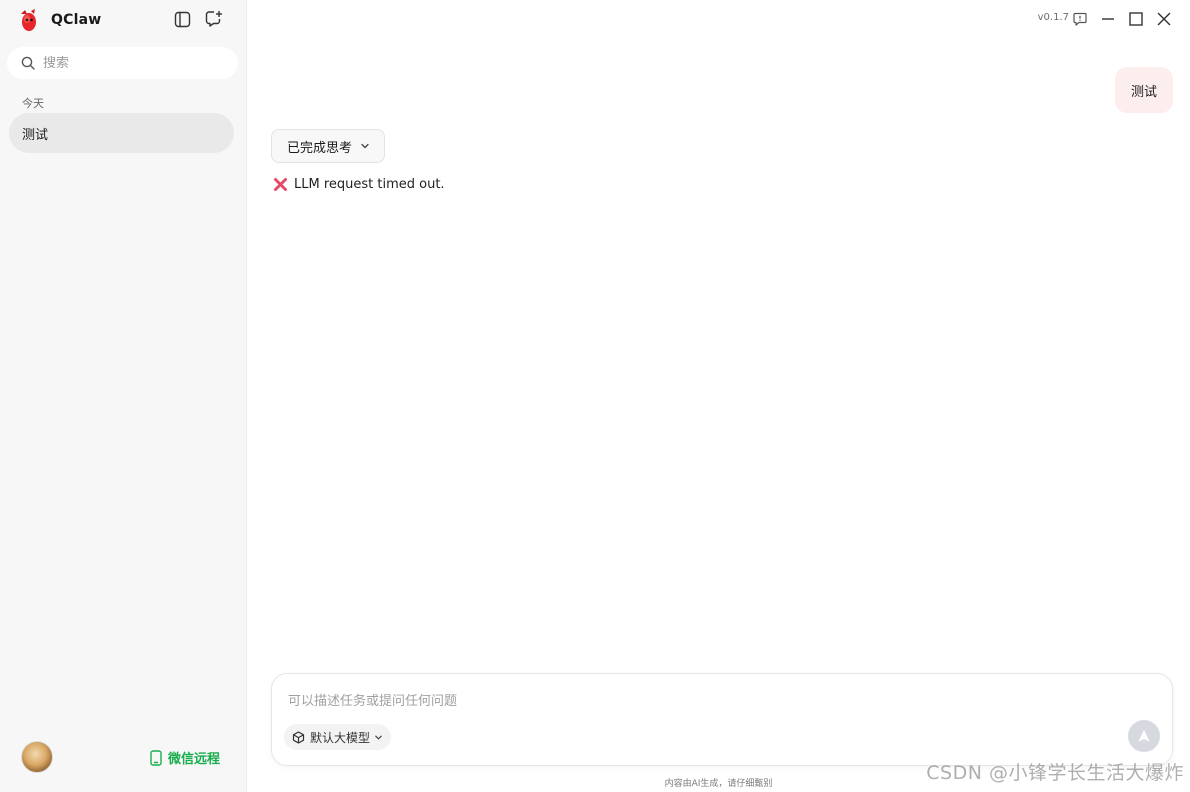 The width and height of the screenshot is (1190, 792). I want to click on minimize-button, so click(1108, 19).